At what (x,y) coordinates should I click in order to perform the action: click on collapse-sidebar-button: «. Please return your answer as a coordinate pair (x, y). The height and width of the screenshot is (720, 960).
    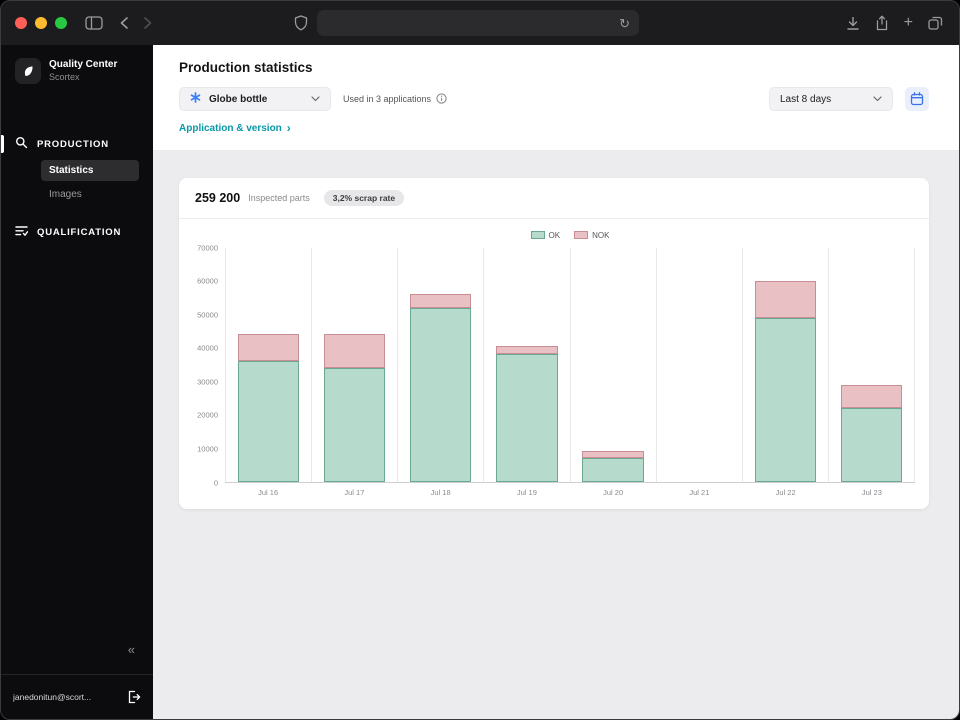
    Looking at the image, I should click on (131, 649).